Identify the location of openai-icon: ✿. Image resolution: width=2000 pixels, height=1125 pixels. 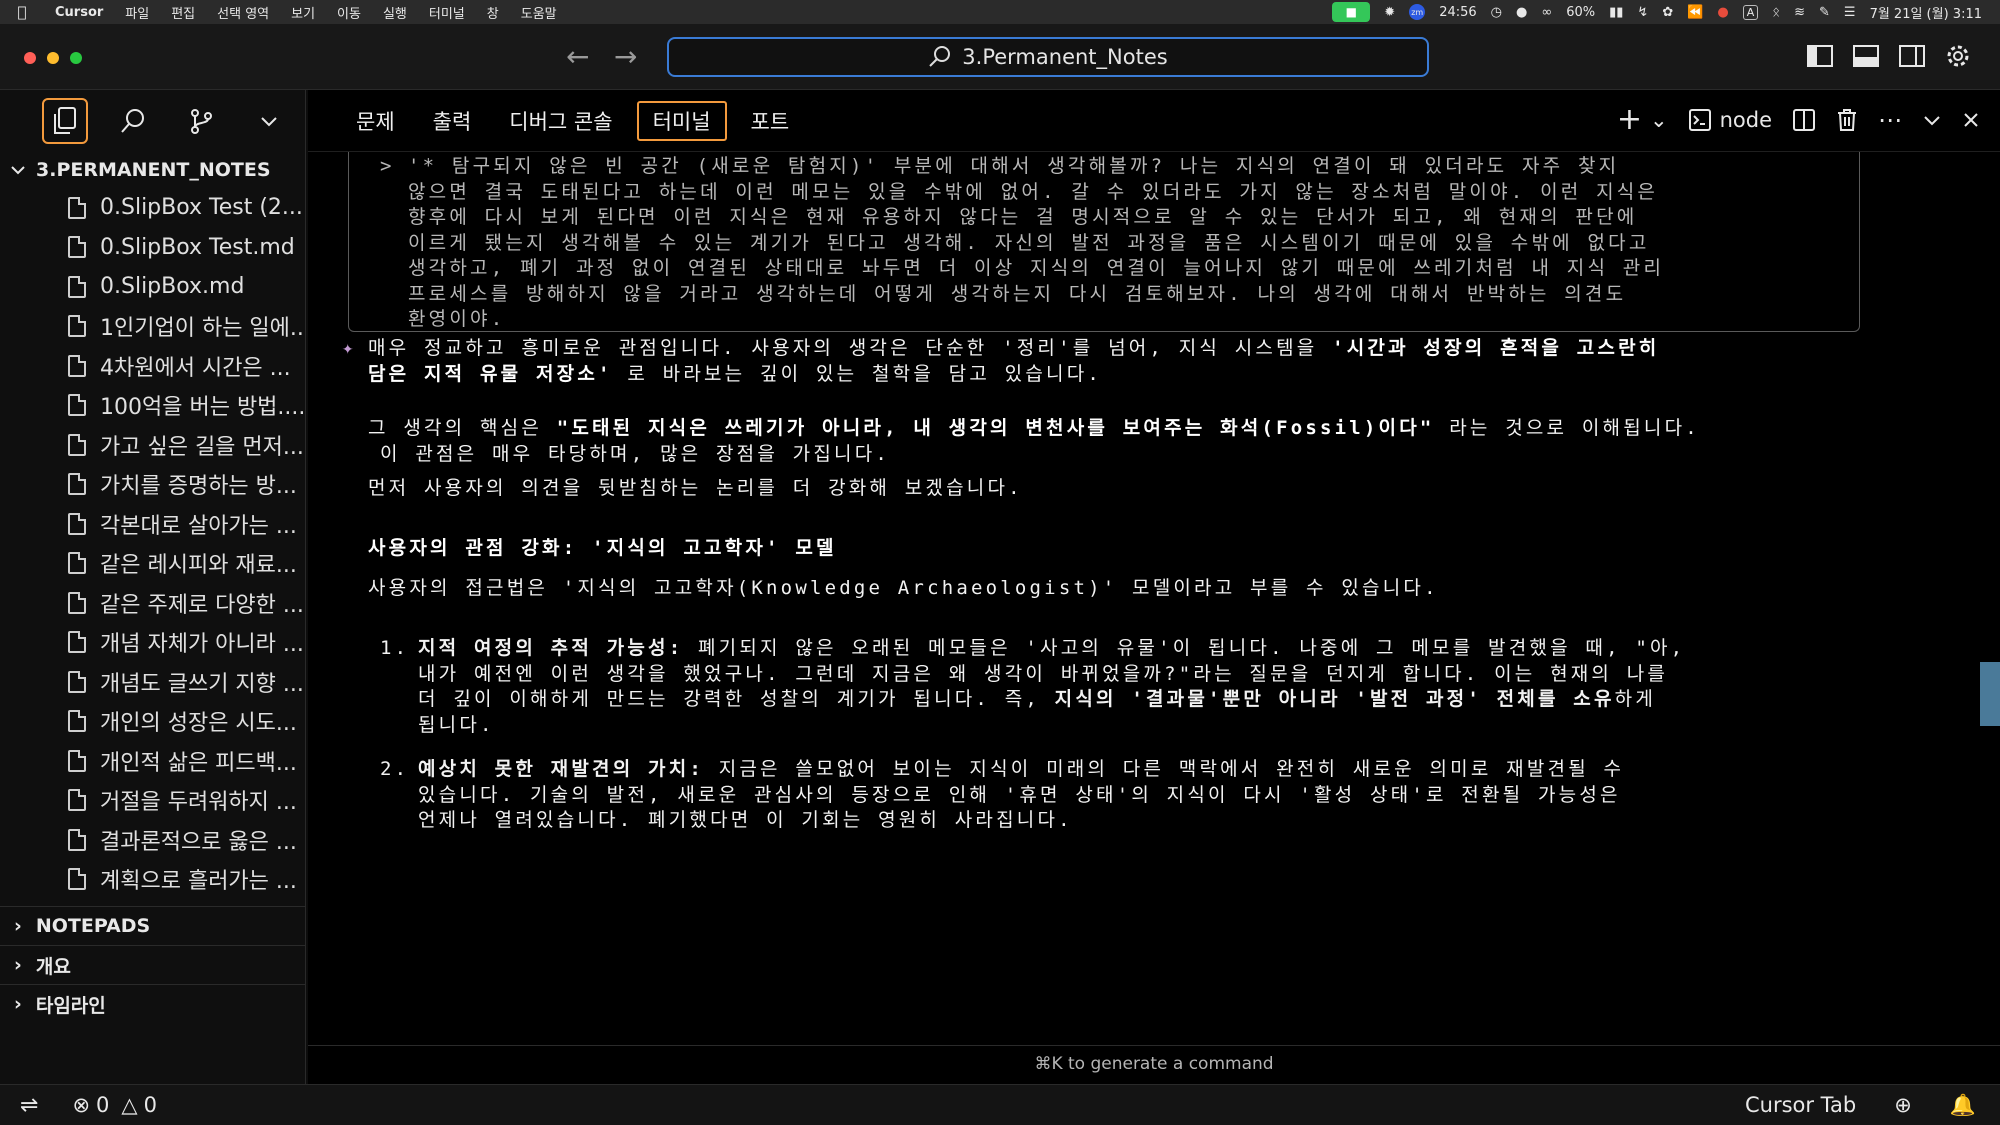
(1667, 12).